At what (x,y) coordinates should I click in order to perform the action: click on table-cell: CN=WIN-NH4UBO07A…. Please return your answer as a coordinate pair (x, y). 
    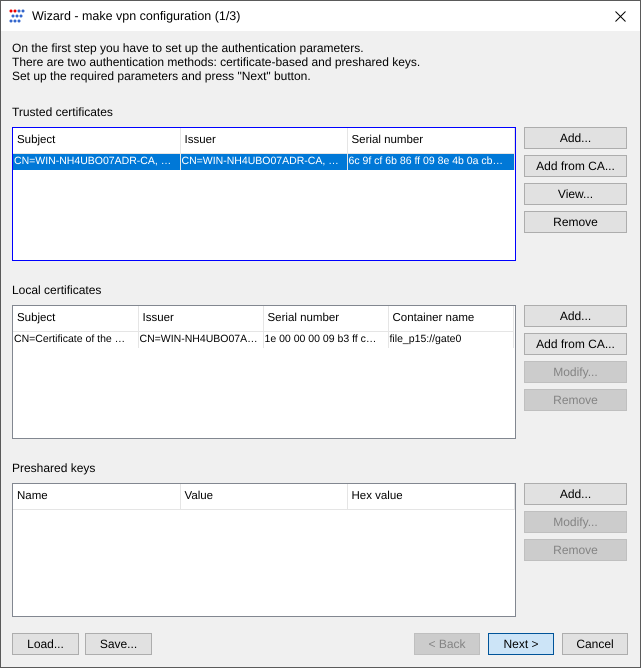
    Looking at the image, I should click on (200, 339).